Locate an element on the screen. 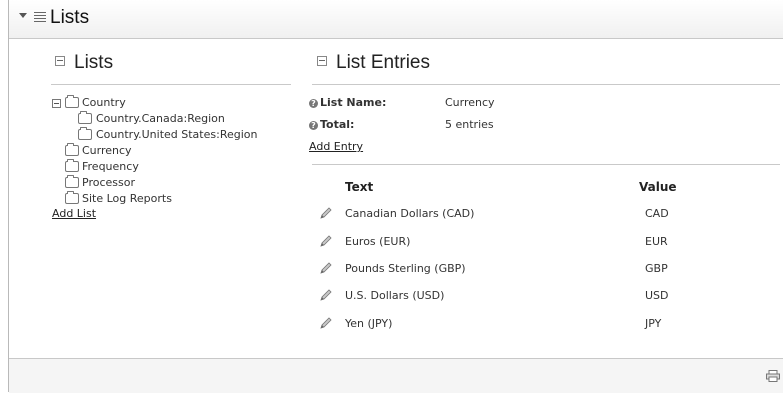 The width and height of the screenshot is (783, 393). entry-text: U.S. Dollars (USD) is located at coordinates (395, 295).